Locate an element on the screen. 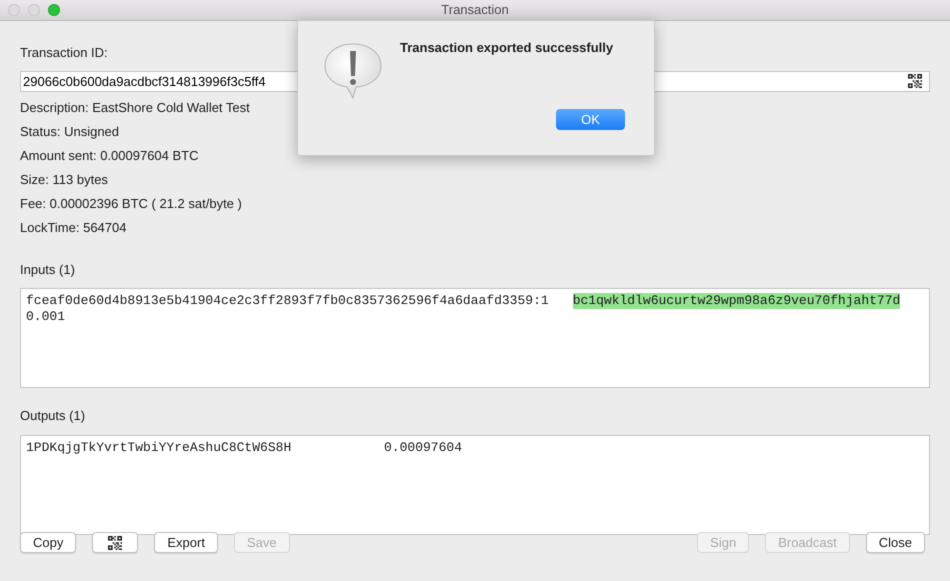 The width and height of the screenshot is (950, 581). address-text: bc1qwkldlw6ucurtw29wpm98a6z9veu70fhjaht77d is located at coordinates (736, 301).